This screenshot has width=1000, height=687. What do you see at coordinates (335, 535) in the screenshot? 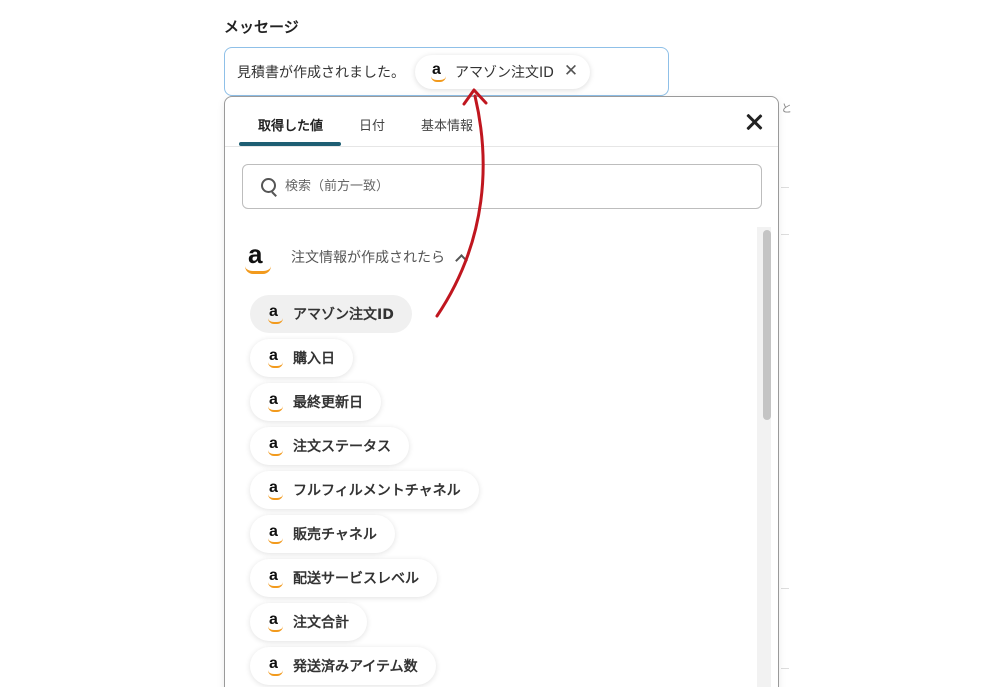
I see `item-label: 販売チャネル` at bounding box center [335, 535].